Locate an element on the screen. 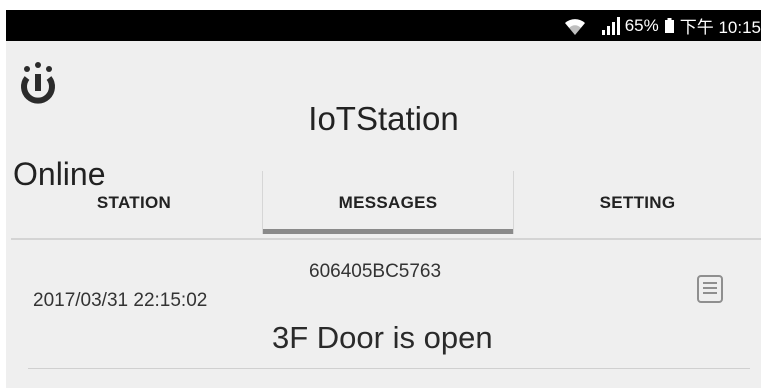 This screenshot has width=761, height=388. battery-percent: 65% is located at coordinates (641, 25).